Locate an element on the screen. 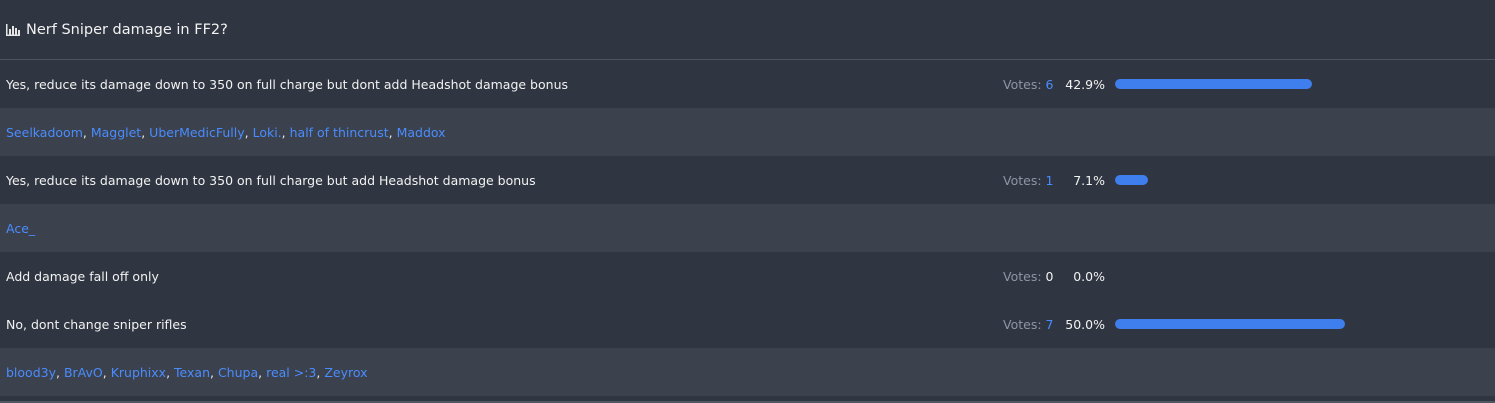 This screenshot has width=1495, height=403. voter-list-row: Ace_ is located at coordinates (747, 228).